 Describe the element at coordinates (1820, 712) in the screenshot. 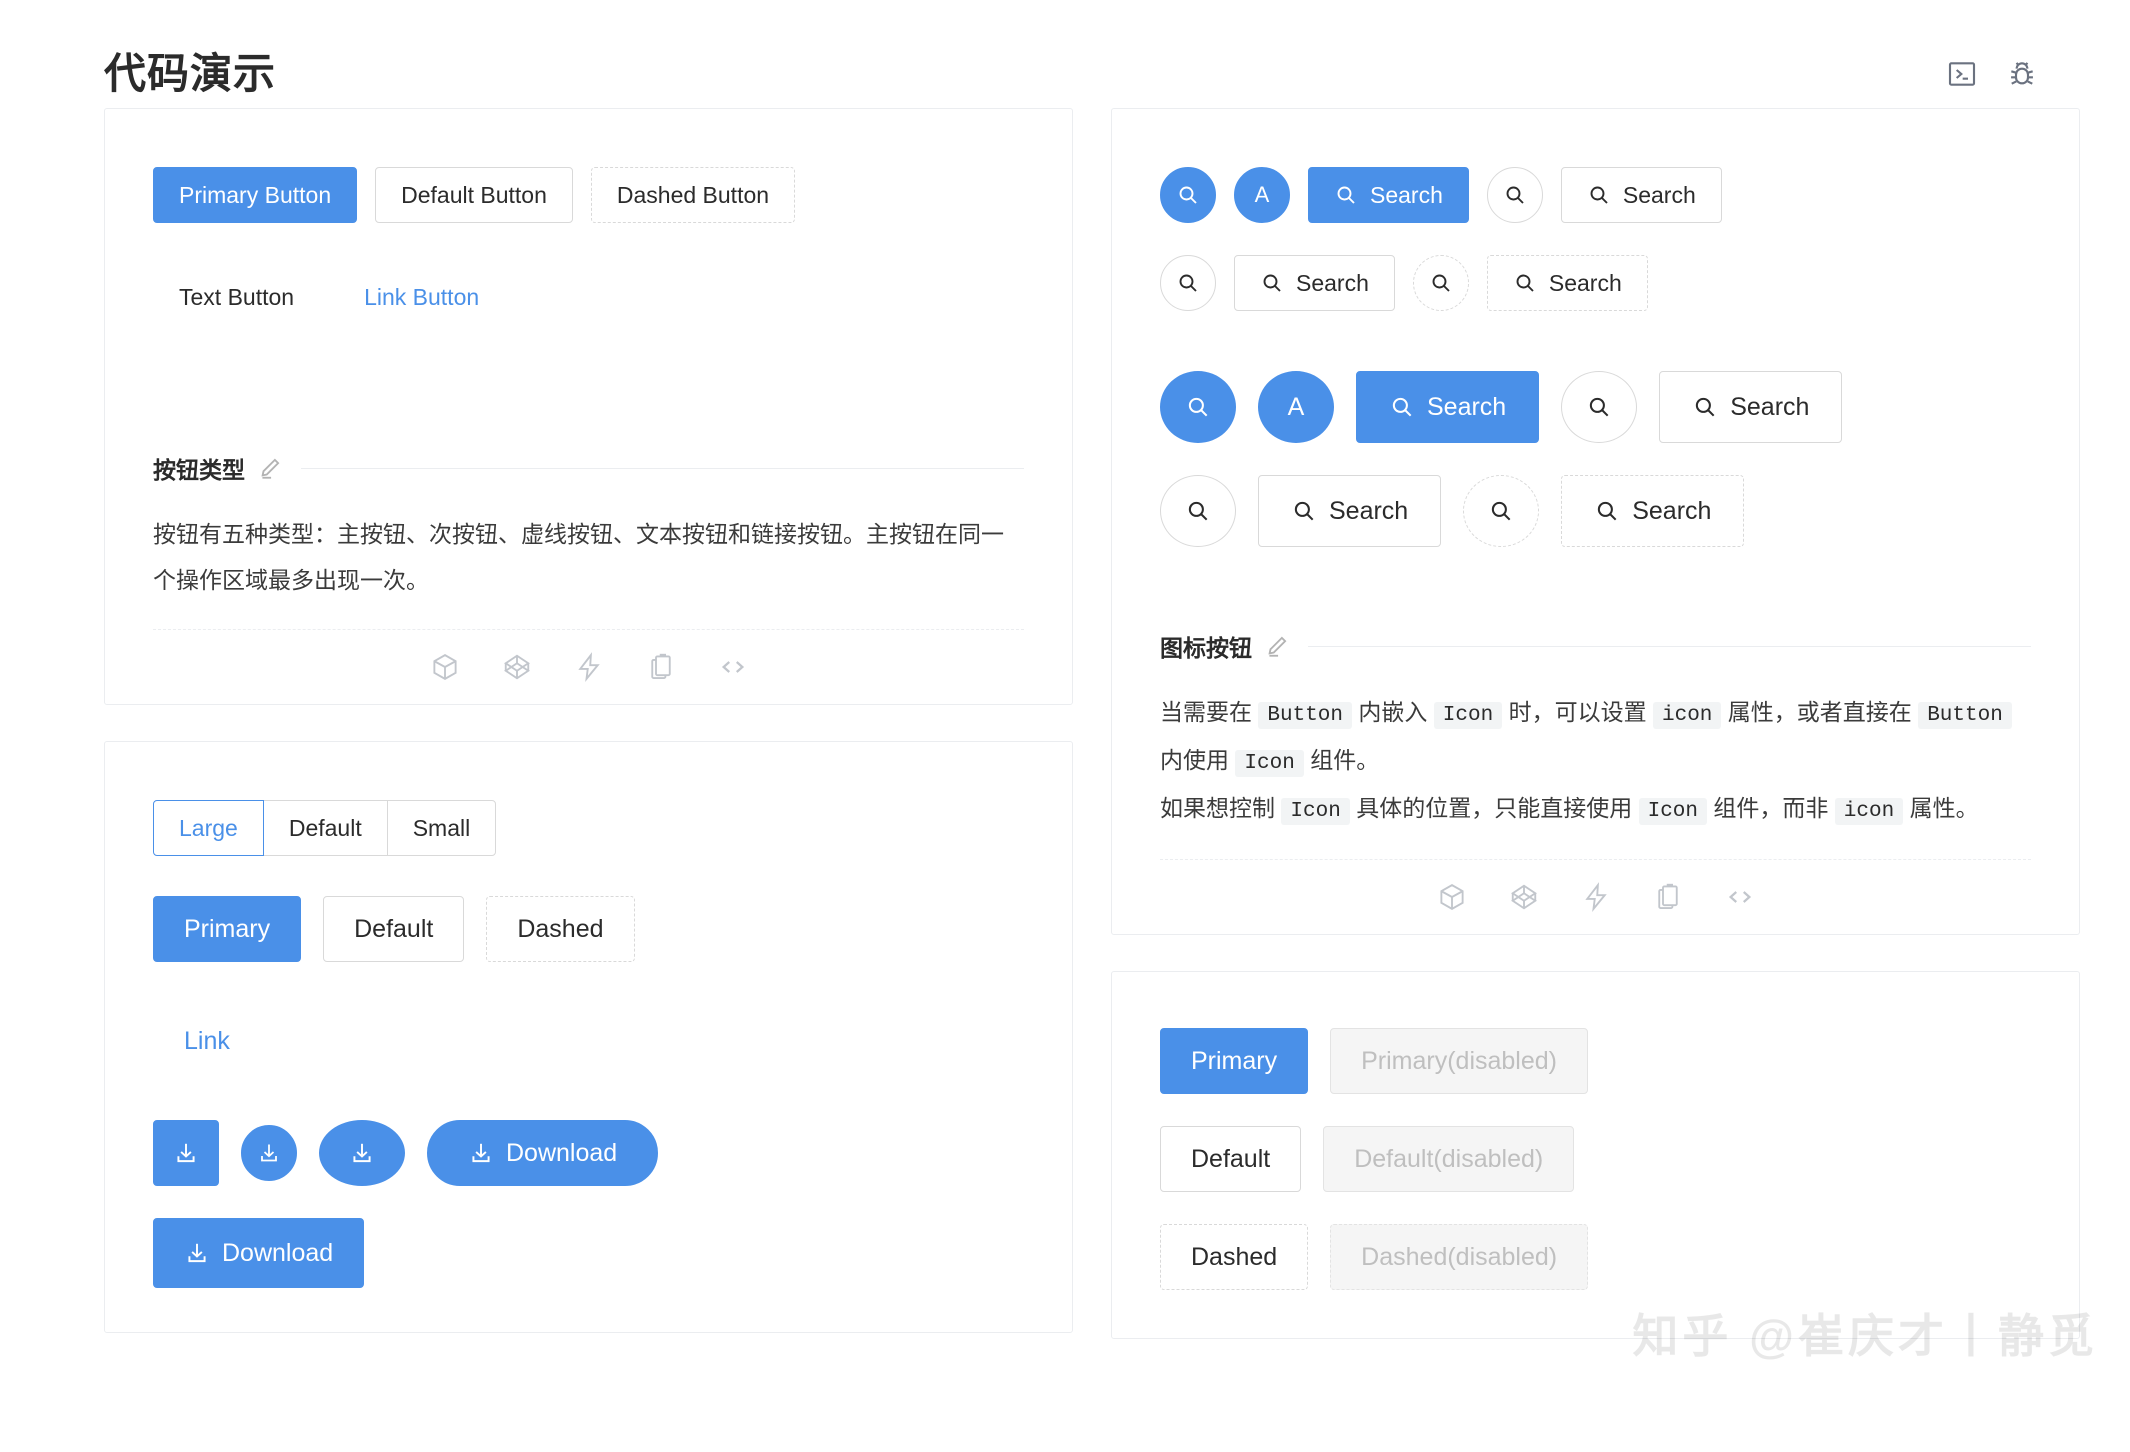

I see `inline-text: 属性，或者直接在` at that location.